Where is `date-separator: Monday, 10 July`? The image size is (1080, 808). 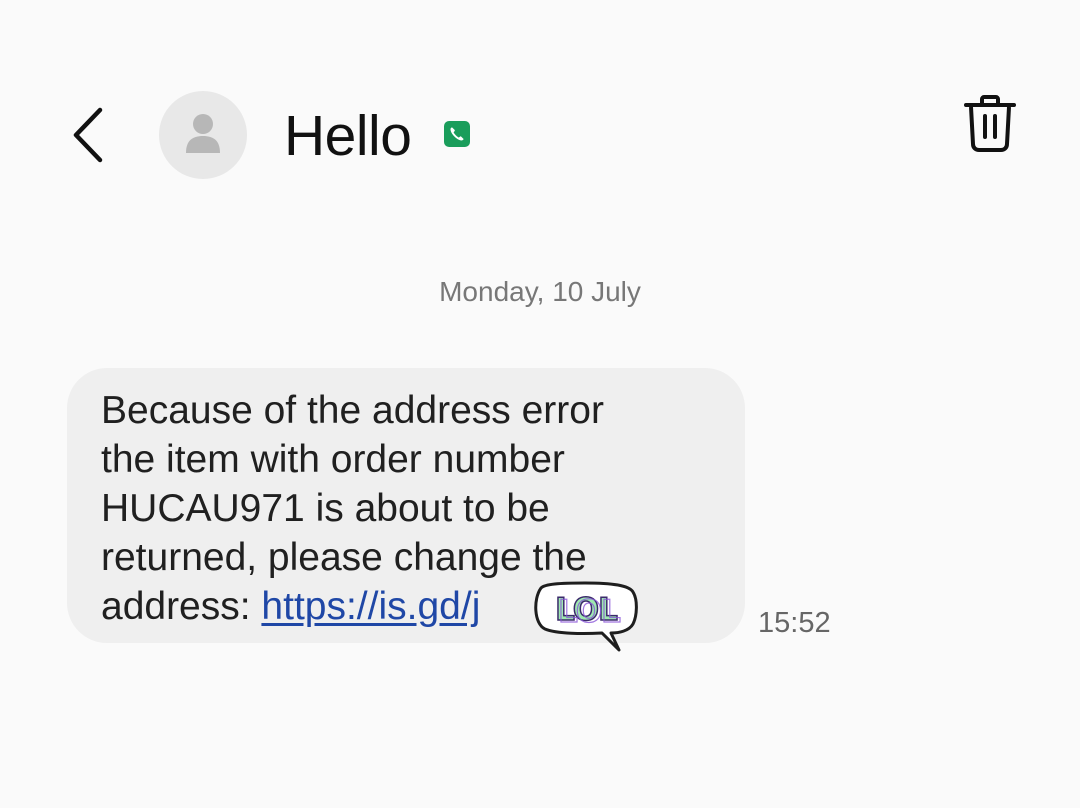 date-separator: Monday, 10 July is located at coordinates (540, 291).